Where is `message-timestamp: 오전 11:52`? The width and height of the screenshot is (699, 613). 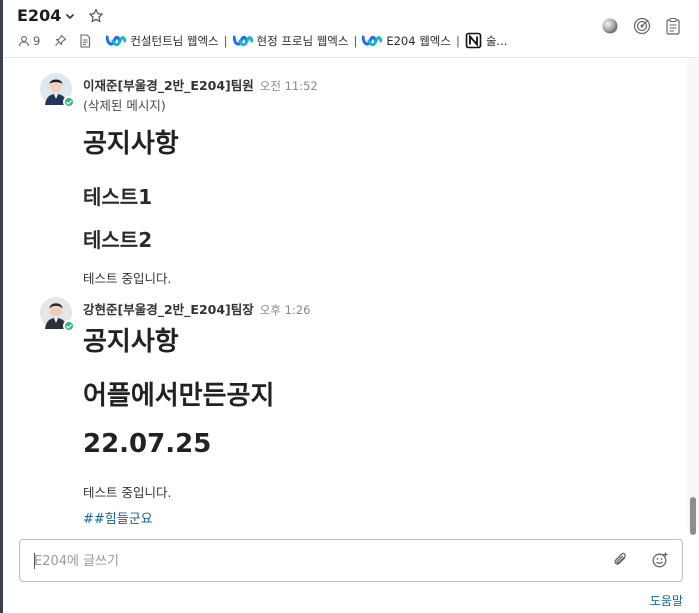
message-timestamp: 오전 11:52 is located at coordinates (289, 86).